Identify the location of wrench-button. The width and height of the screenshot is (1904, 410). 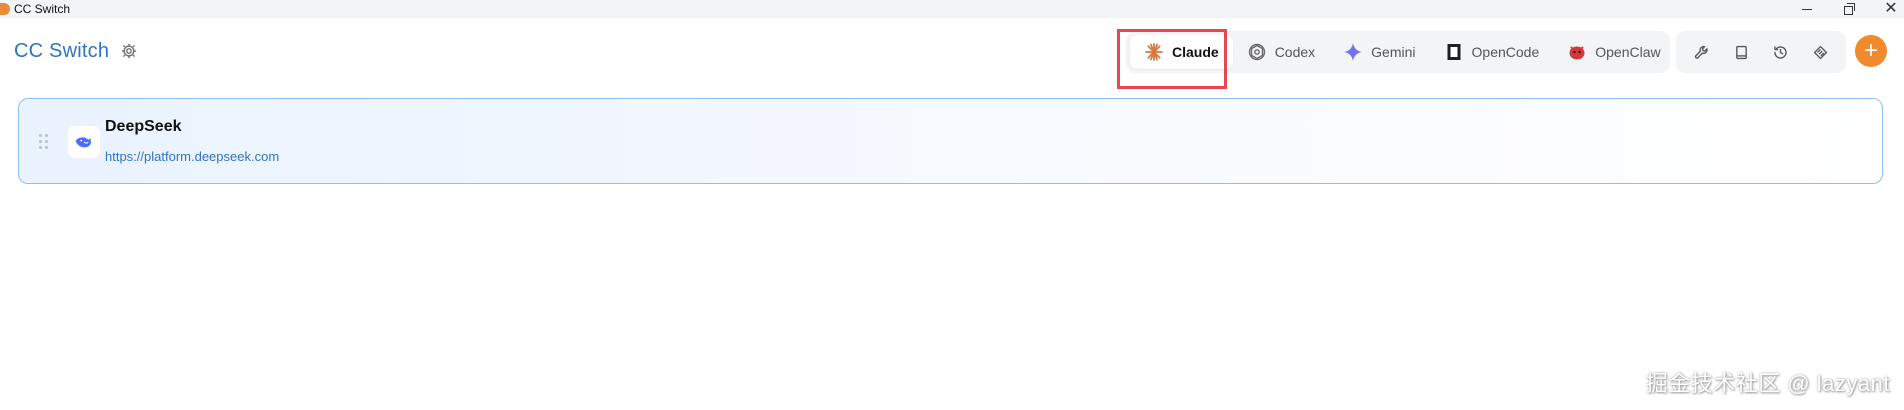
(1702, 52).